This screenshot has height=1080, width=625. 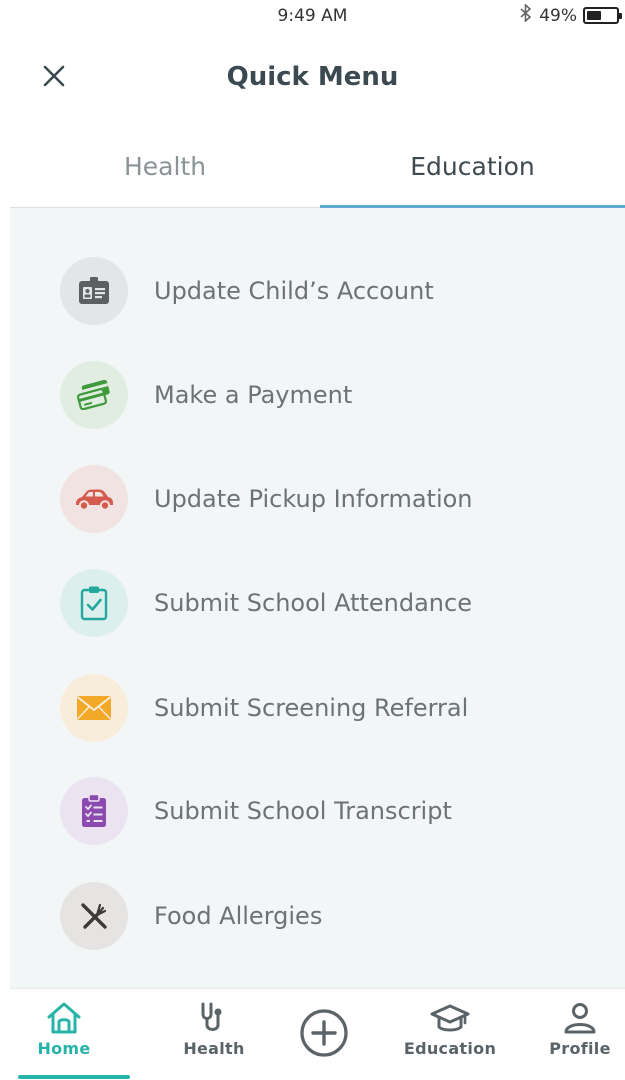 What do you see at coordinates (580, 1048) in the screenshot?
I see `nav-label: Profile` at bounding box center [580, 1048].